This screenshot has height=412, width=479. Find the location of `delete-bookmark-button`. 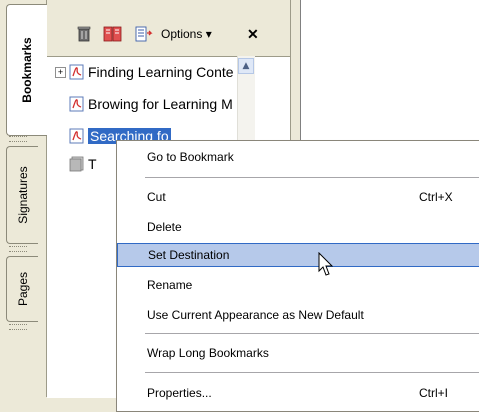

delete-bookmark-button is located at coordinates (84, 34).